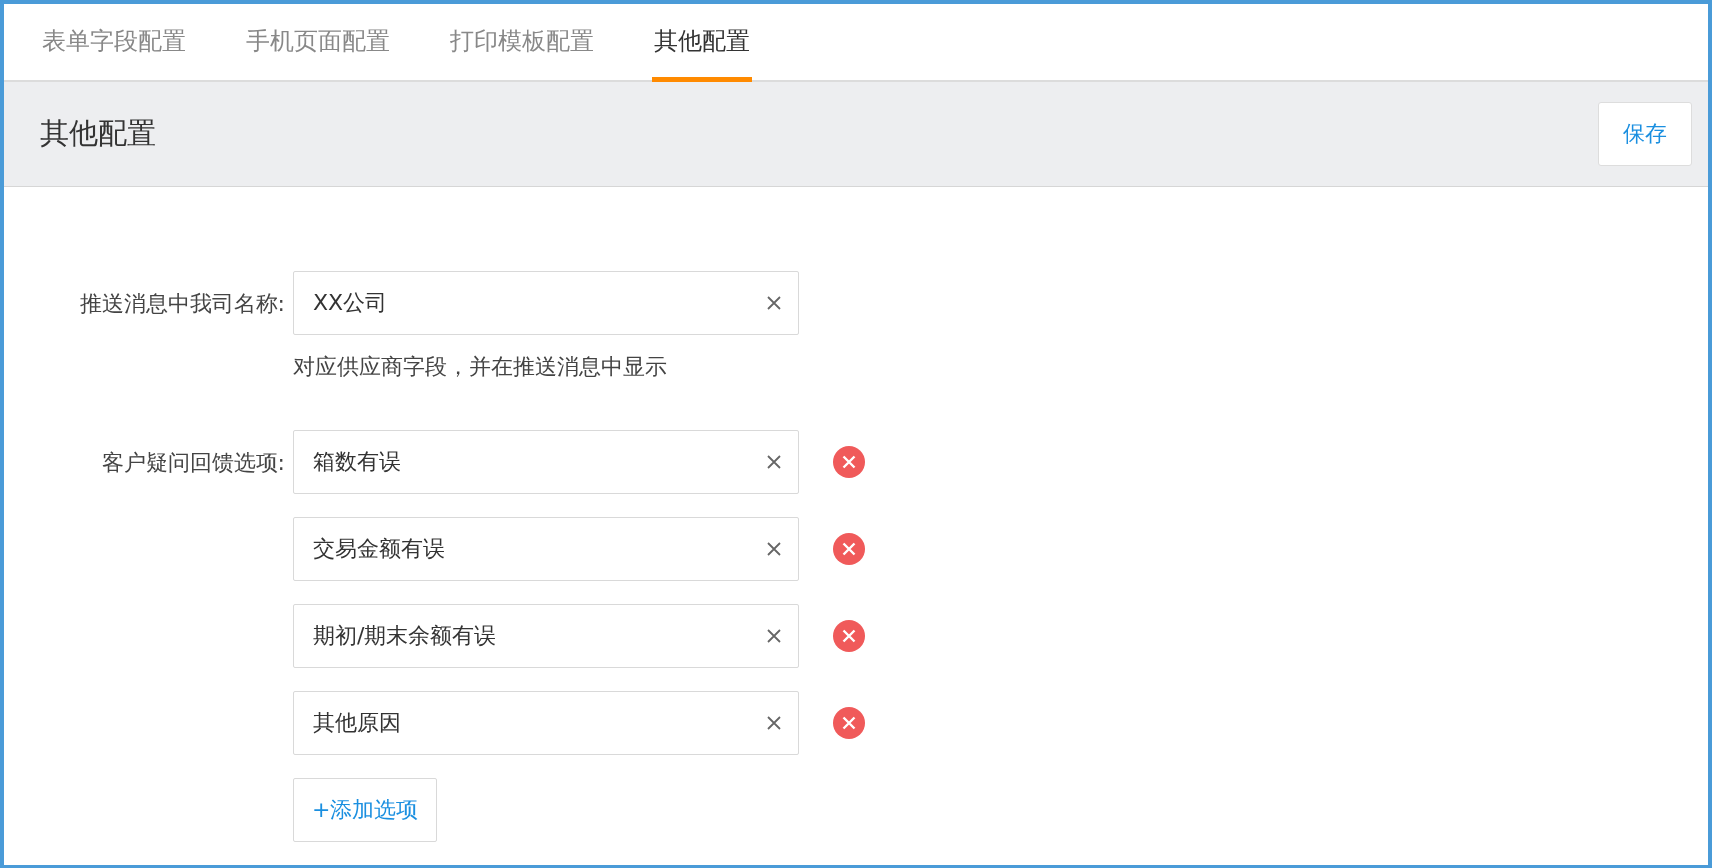 The image size is (1712, 868). Describe the element at coordinates (546, 549) in the screenshot. I see `input-field: 交易金额有误` at that location.